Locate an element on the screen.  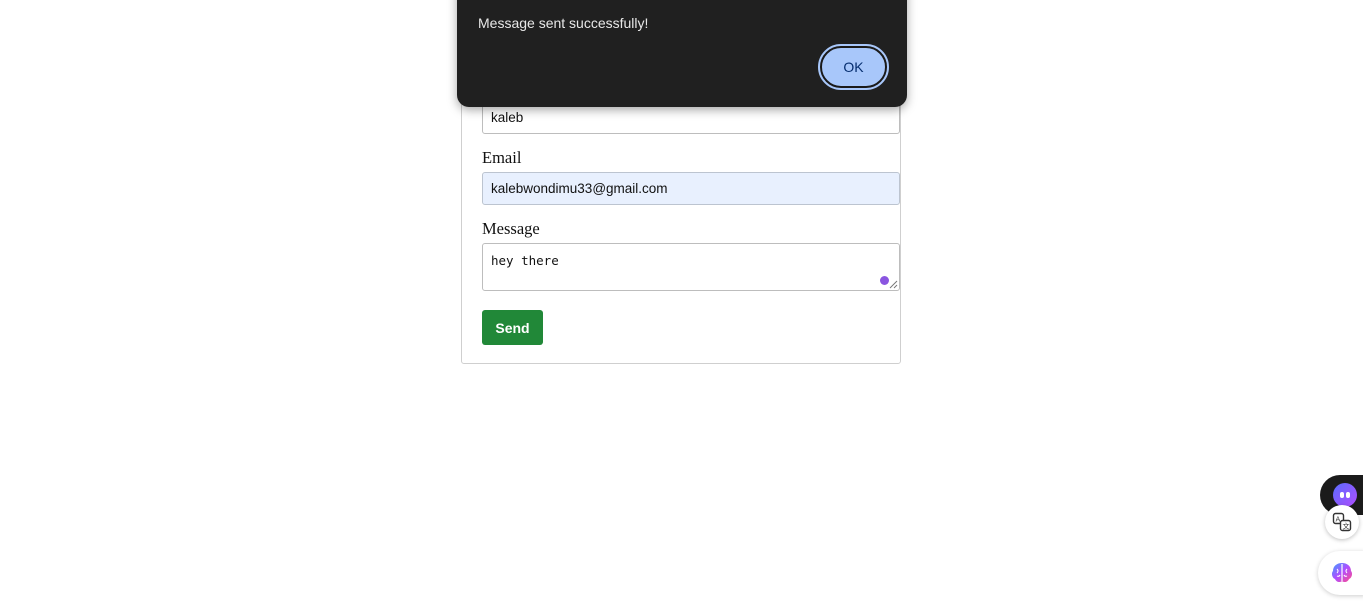
translate-icon: A 文 is located at coordinates (1342, 522).